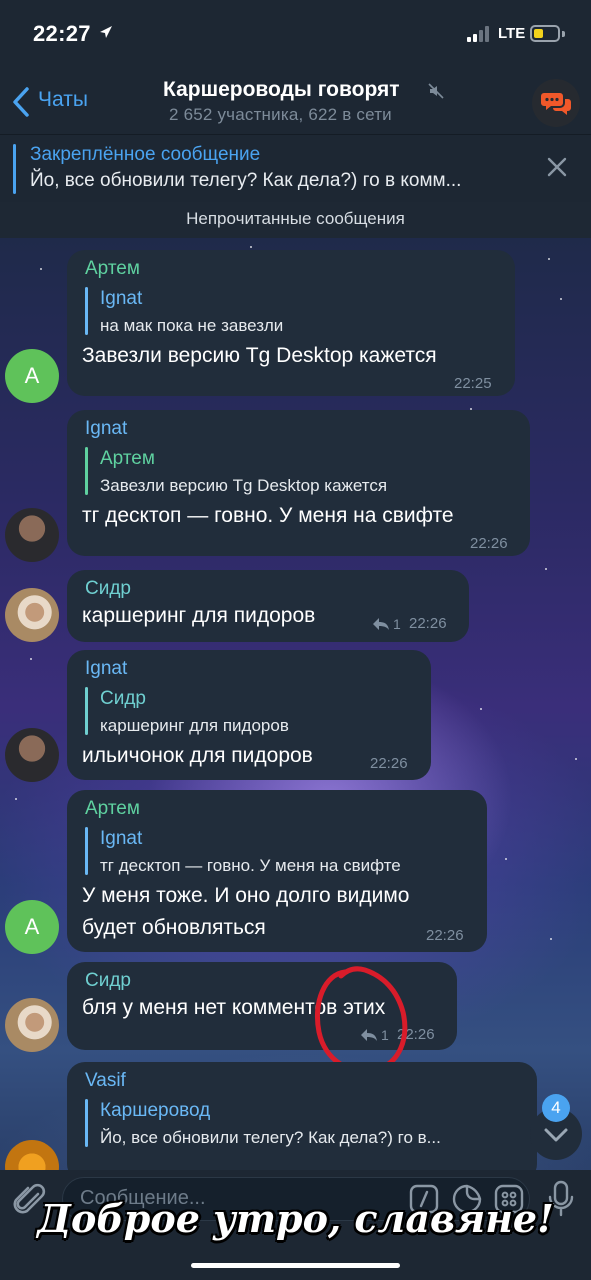 This screenshot has height=1280, width=591. Describe the element at coordinates (174, 927) in the screenshot. I see `message-text-line-2: будет обновляться` at that location.